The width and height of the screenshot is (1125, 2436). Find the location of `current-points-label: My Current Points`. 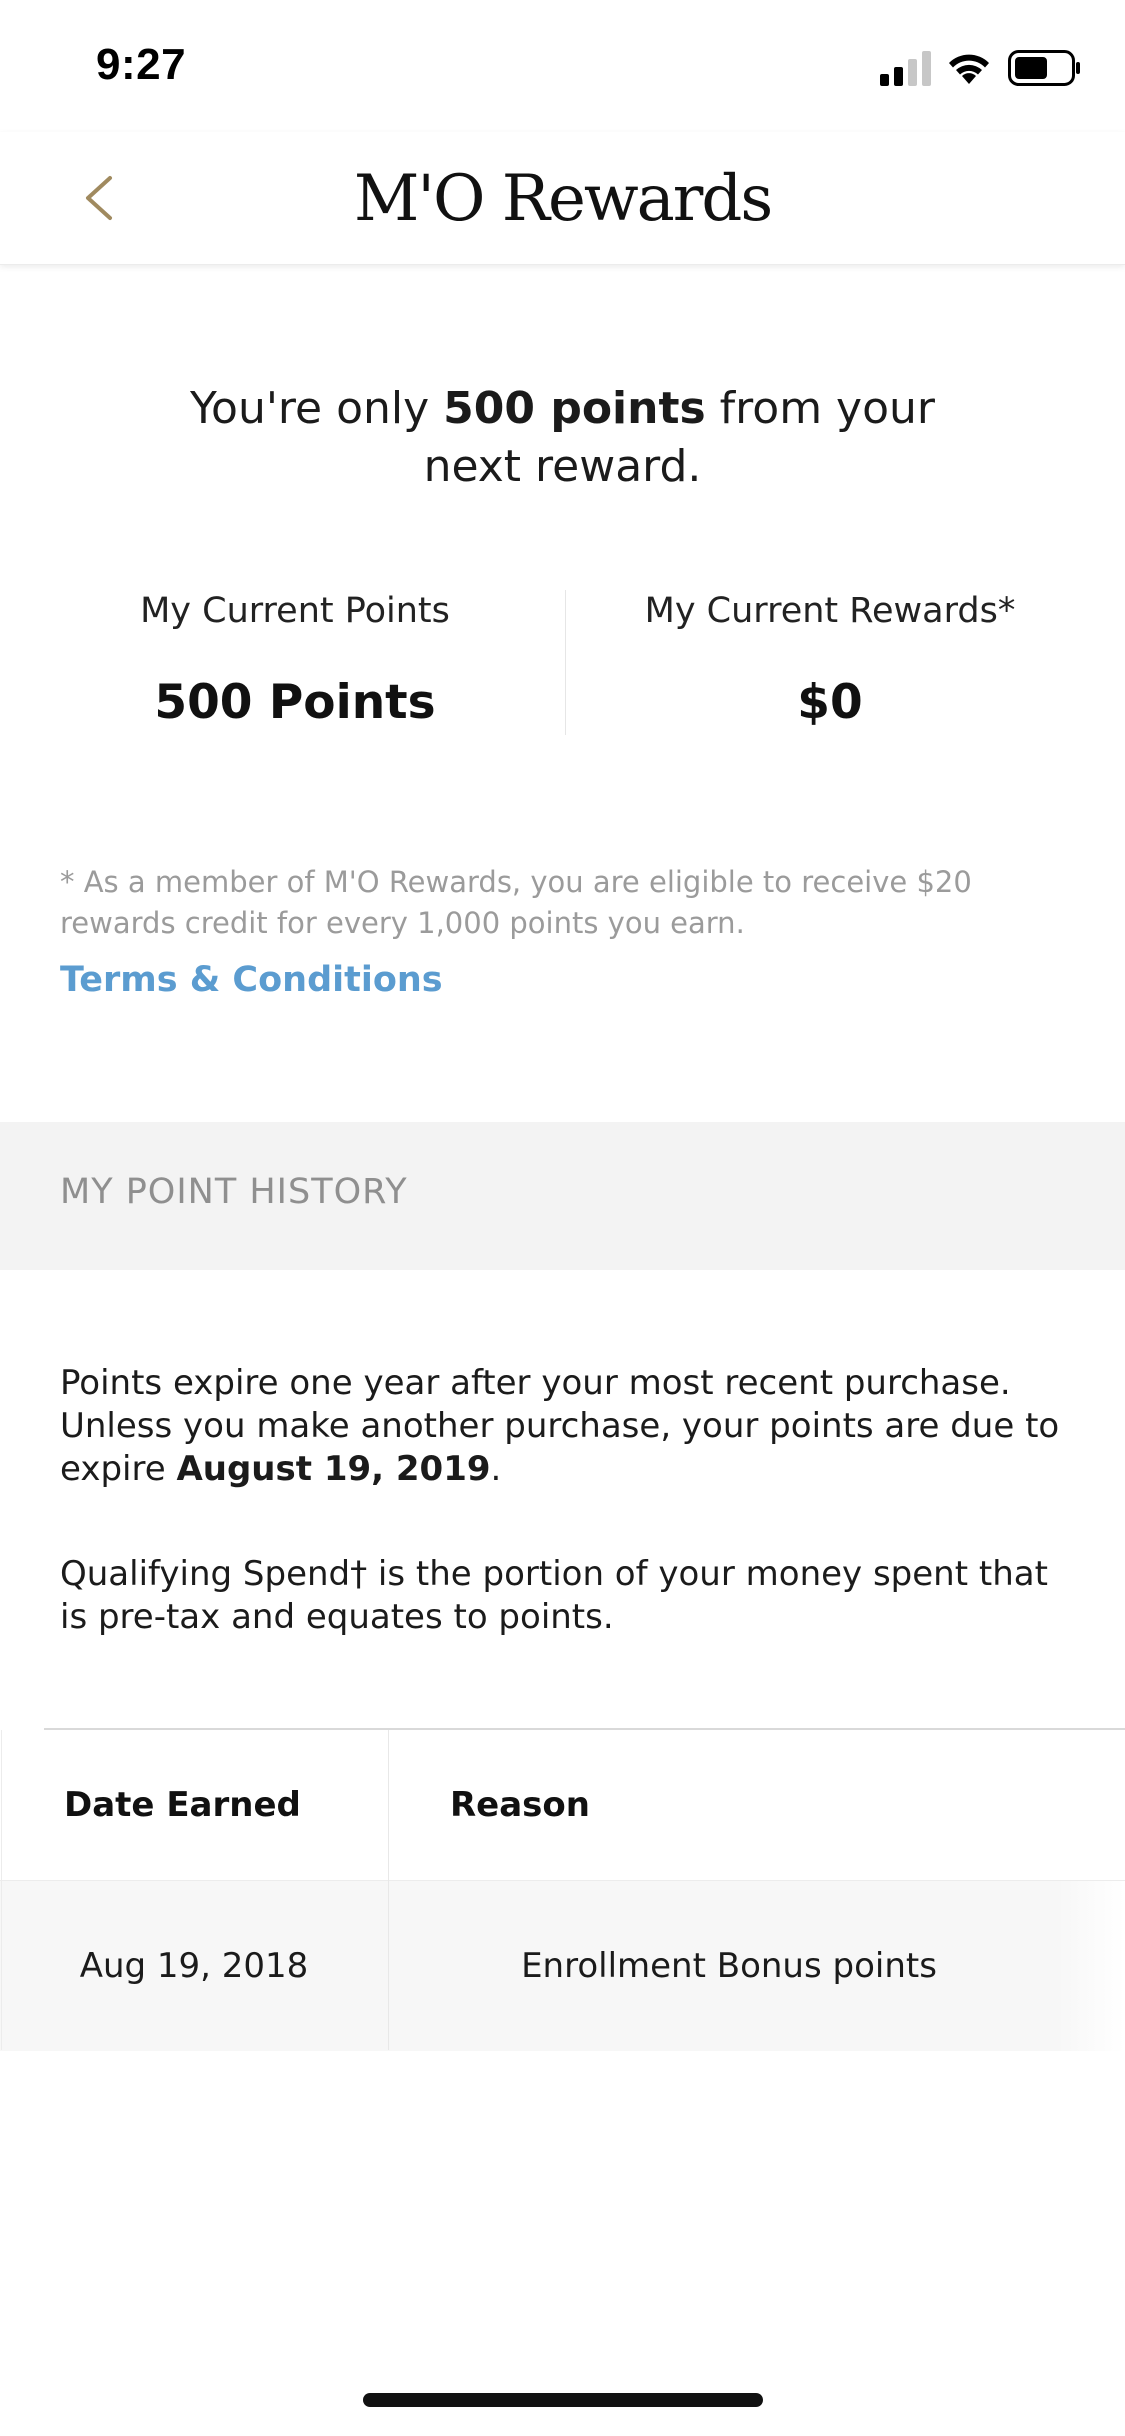

current-points-label: My Current Points is located at coordinates (295, 611).